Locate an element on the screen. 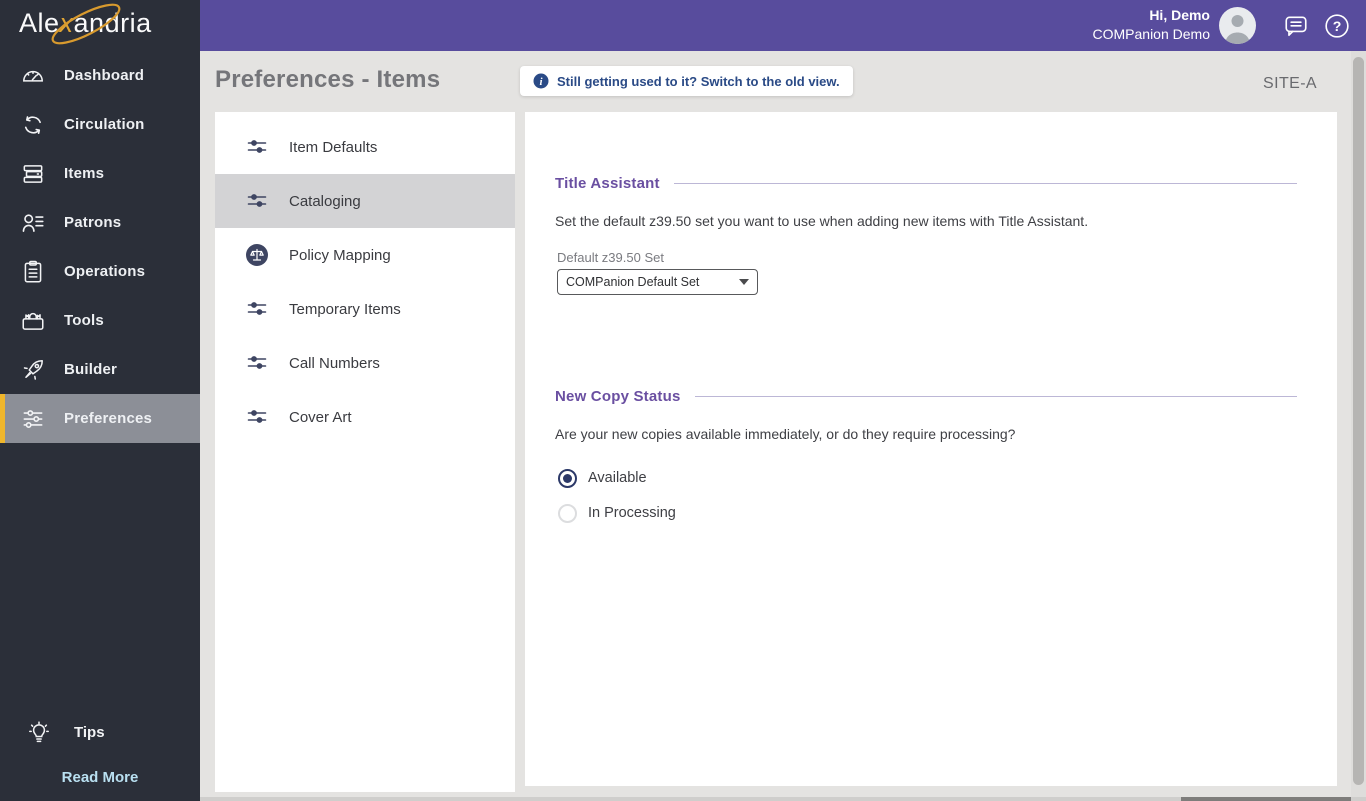 The height and width of the screenshot is (801, 1366). help-icon: ? is located at coordinates (1337, 26).